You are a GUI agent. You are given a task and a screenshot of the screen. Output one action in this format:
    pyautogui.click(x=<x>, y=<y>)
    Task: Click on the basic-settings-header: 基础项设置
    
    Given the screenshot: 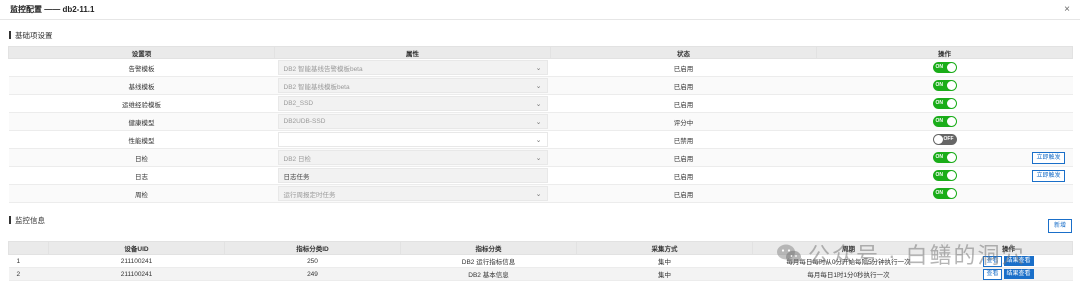 What is the action you would take?
    pyautogui.click(x=540, y=35)
    